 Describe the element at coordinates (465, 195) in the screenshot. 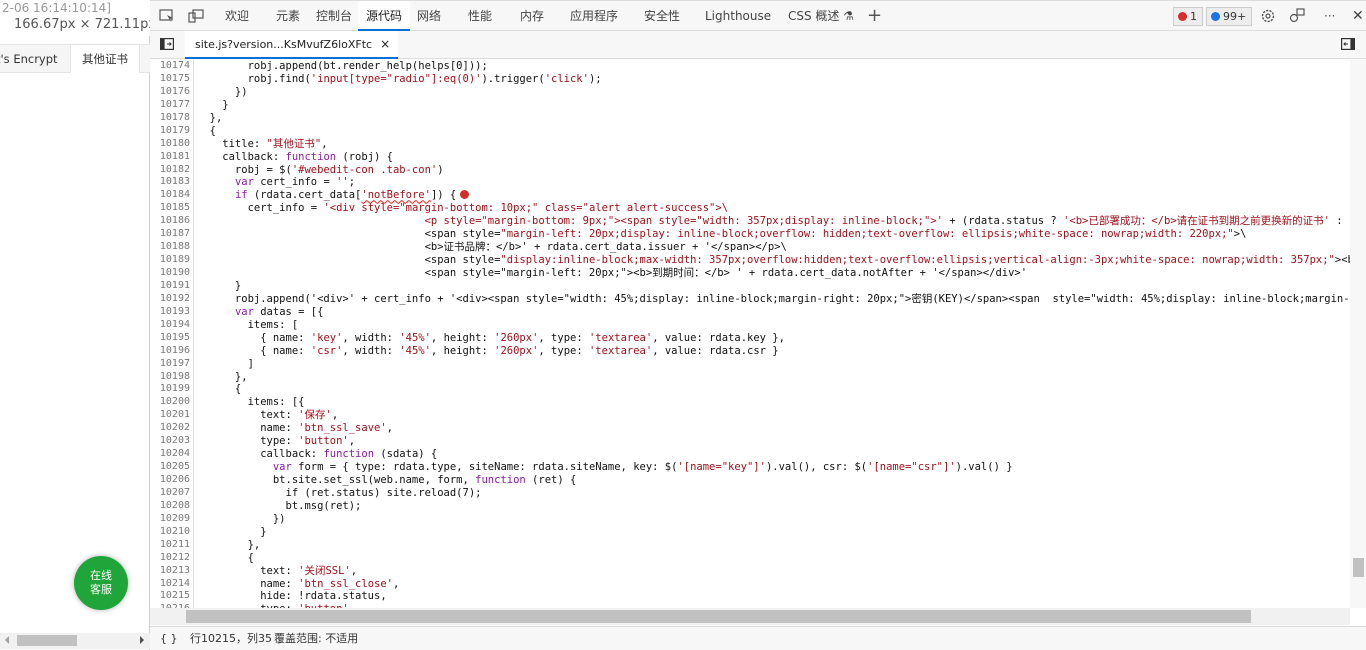

I see `error-marker-icon` at that location.